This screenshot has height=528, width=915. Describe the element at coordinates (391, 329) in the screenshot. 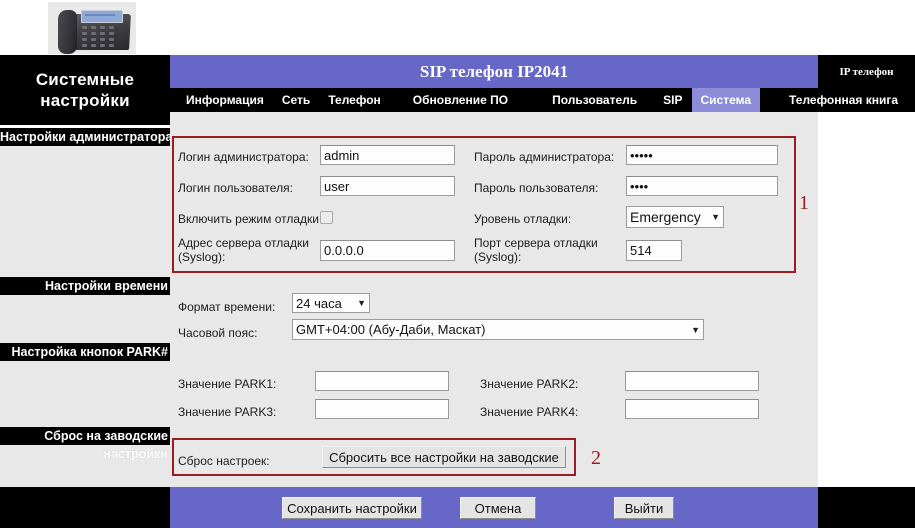

I see `timezone-value: GMT+04:00 (Абу-Даби, Маскат)` at that location.